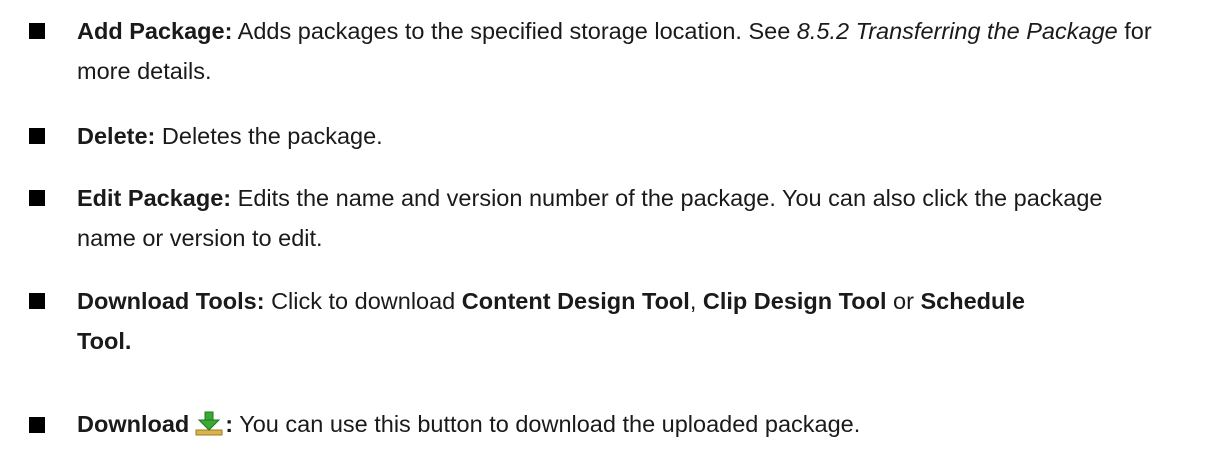 The width and height of the screenshot is (1209, 452). I want to click on download-arrow-icon, so click(209, 423).